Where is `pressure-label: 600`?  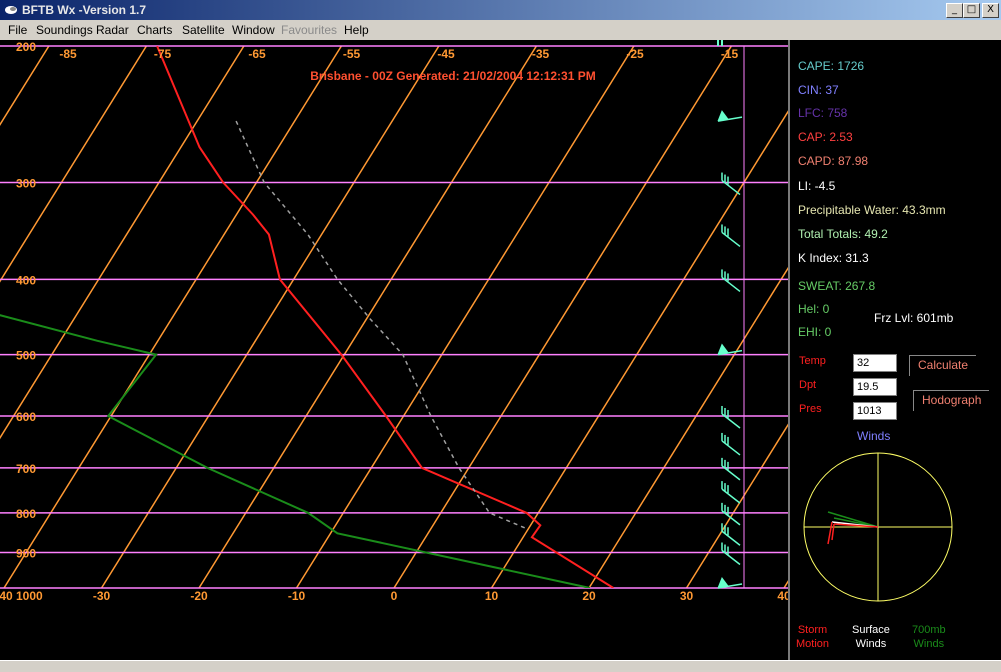 pressure-label: 600 is located at coordinates (26, 417).